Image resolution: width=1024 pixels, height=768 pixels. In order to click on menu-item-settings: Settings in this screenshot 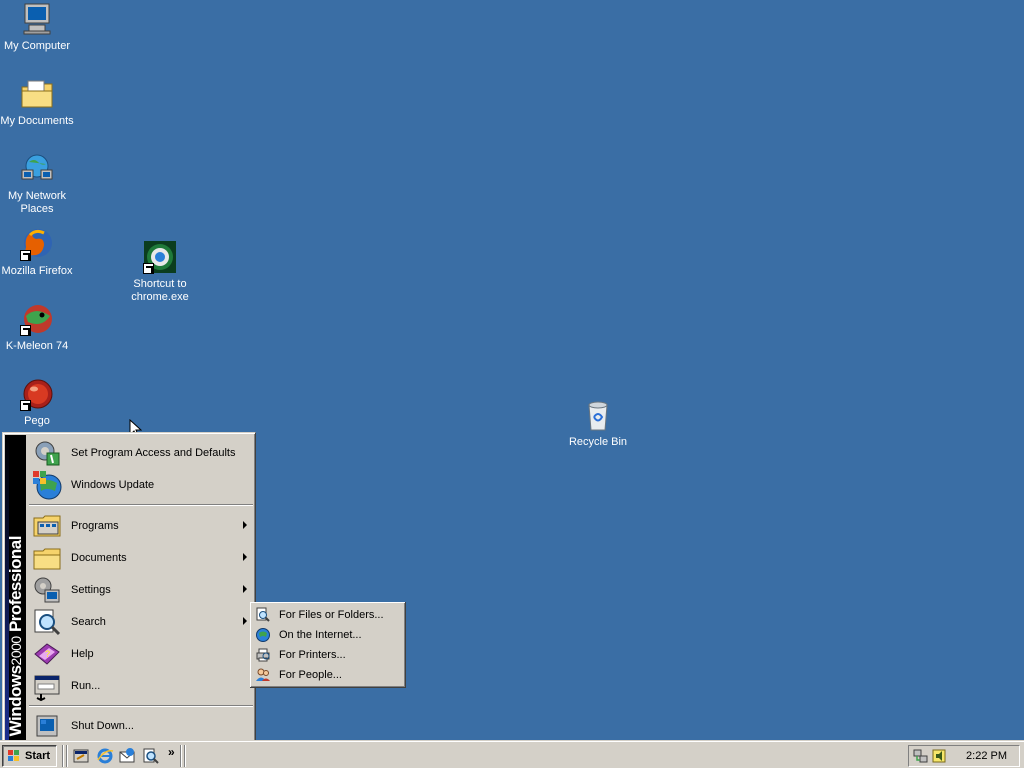, I will do `click(141, 590)`.